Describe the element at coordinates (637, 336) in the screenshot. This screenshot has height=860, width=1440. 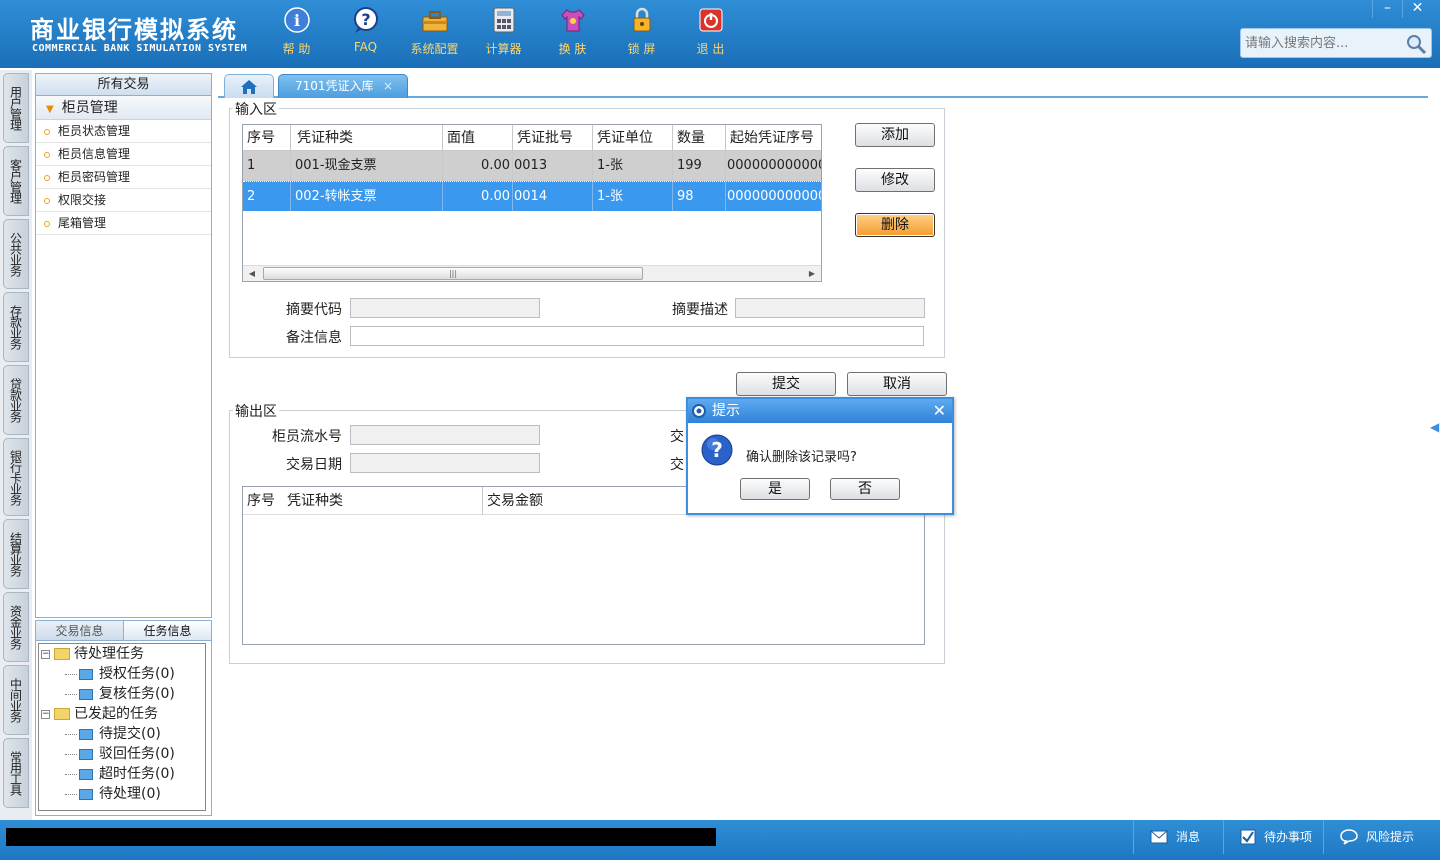
I see `remark-field` at that location.